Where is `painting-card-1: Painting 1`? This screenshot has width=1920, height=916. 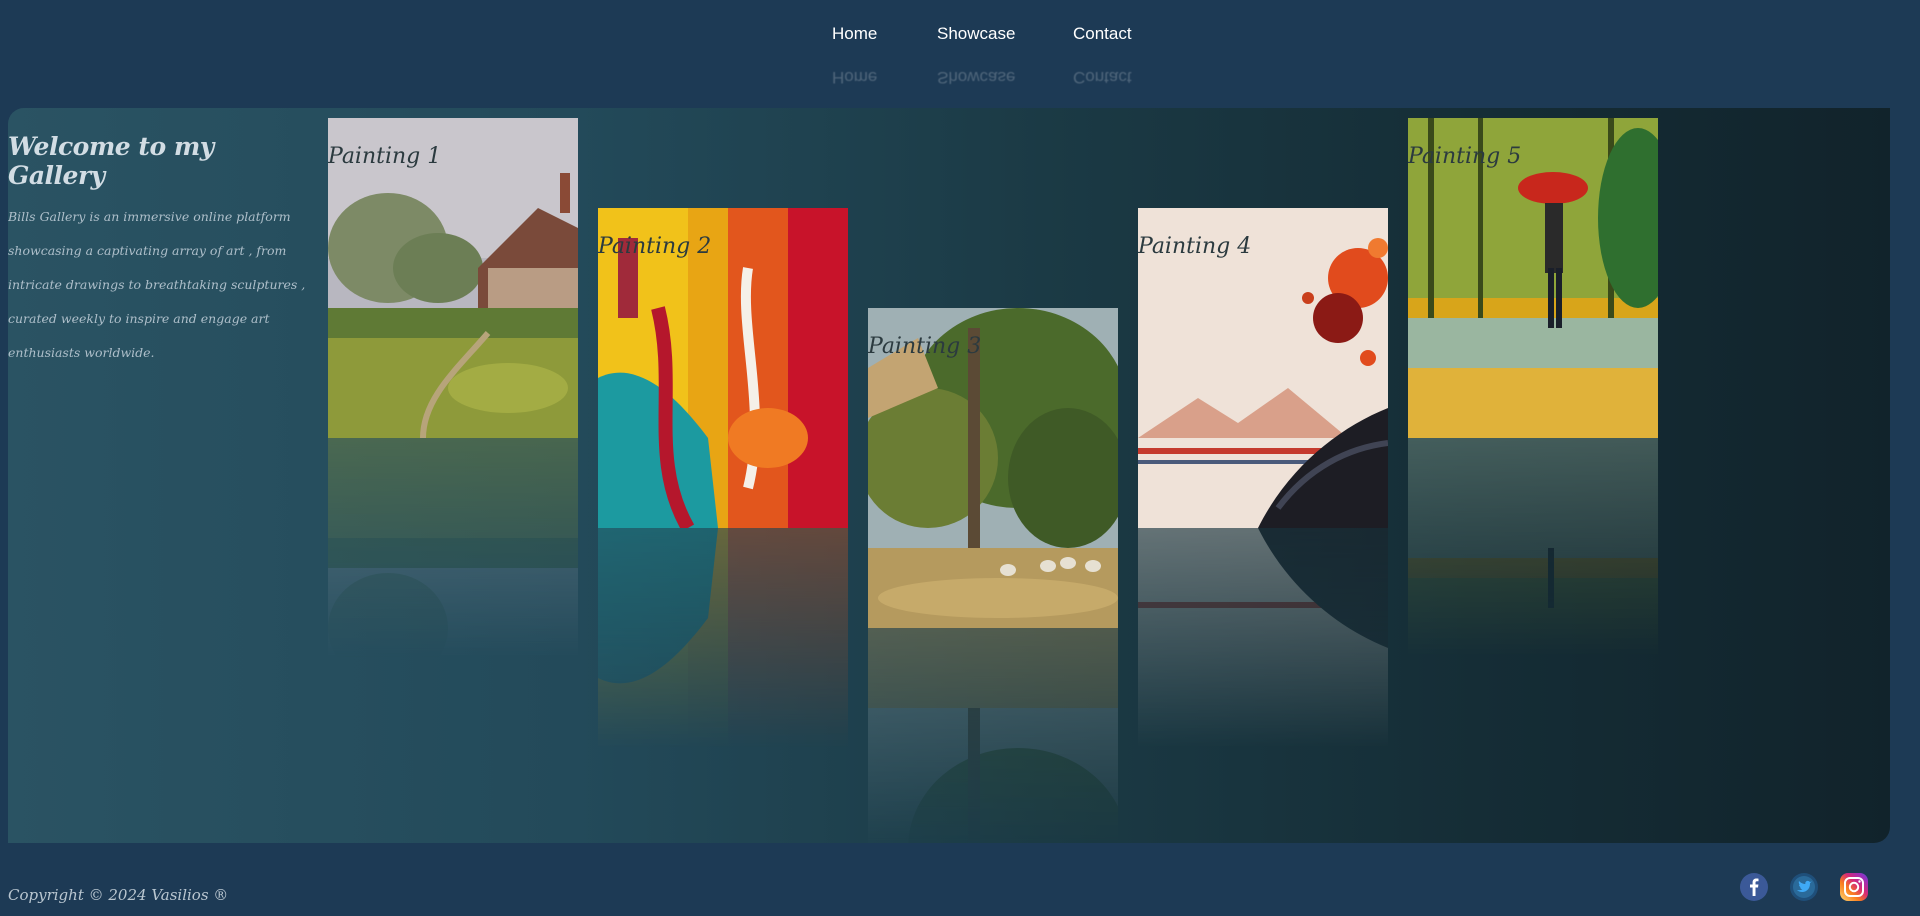 painting-card-1: Painting 1 is located at coordinates (453, 408).